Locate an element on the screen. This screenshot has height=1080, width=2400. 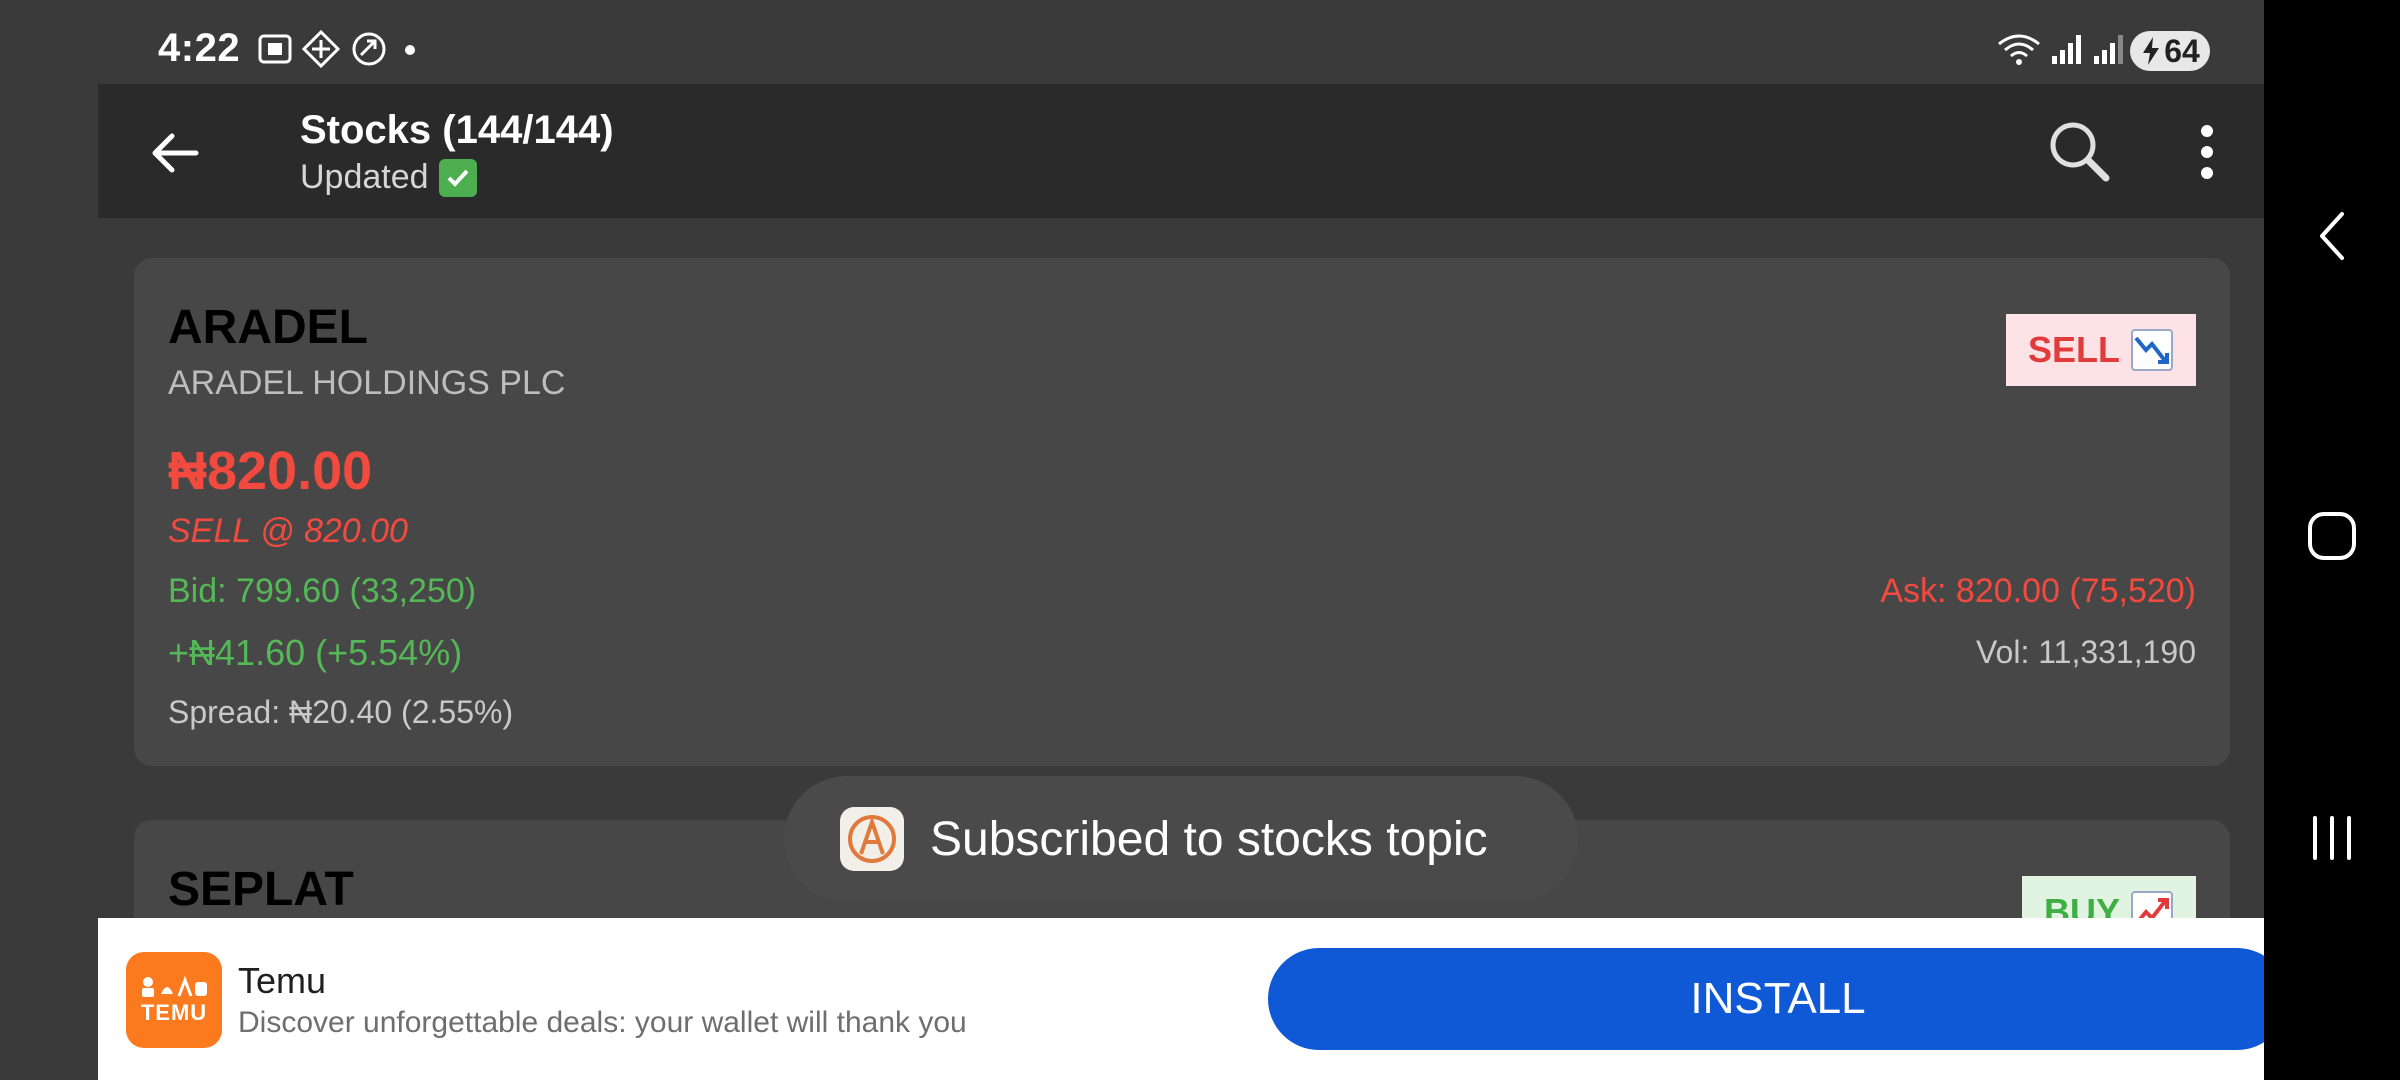
volume-text: Vol: 11,331,190 is located at coordinates (2085, 652).